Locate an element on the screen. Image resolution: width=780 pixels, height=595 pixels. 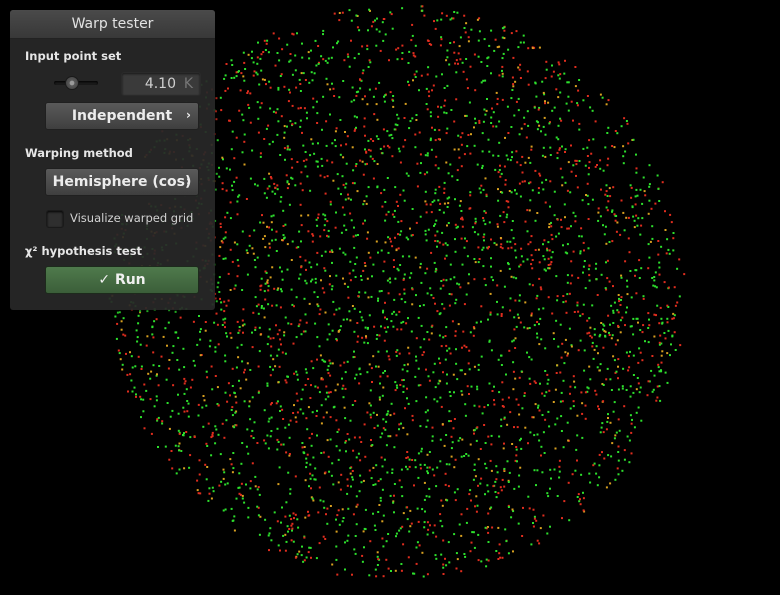
run-button: ✓ Run is located at coordinates (122, 280).